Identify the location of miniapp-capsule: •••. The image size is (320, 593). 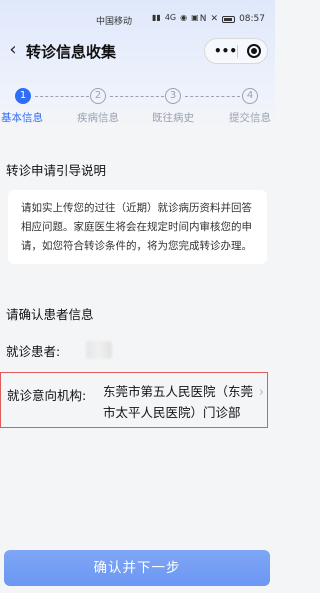
(236, 51).